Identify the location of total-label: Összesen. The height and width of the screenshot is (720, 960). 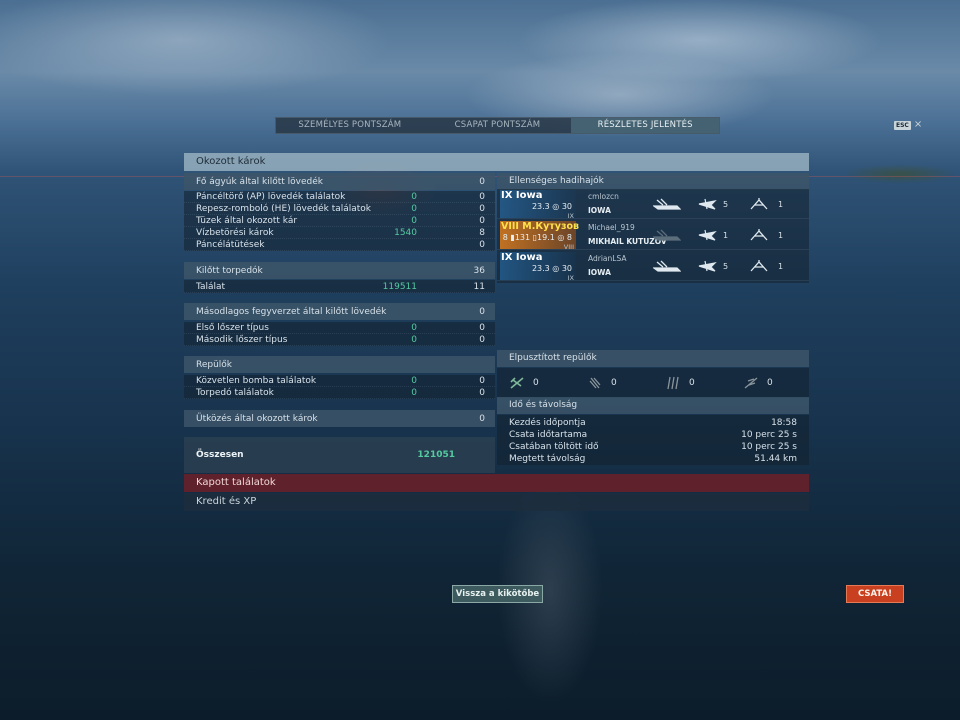
(220, 455).